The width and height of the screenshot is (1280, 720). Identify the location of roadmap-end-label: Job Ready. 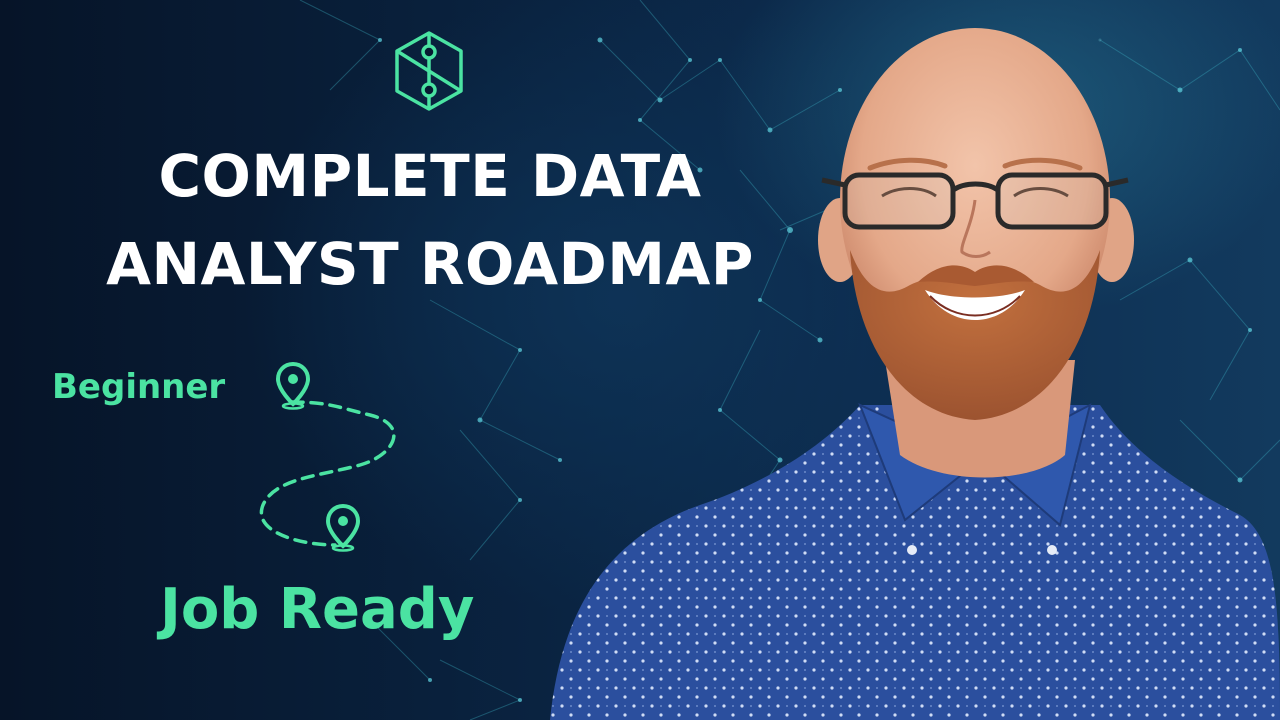
(317, 609).